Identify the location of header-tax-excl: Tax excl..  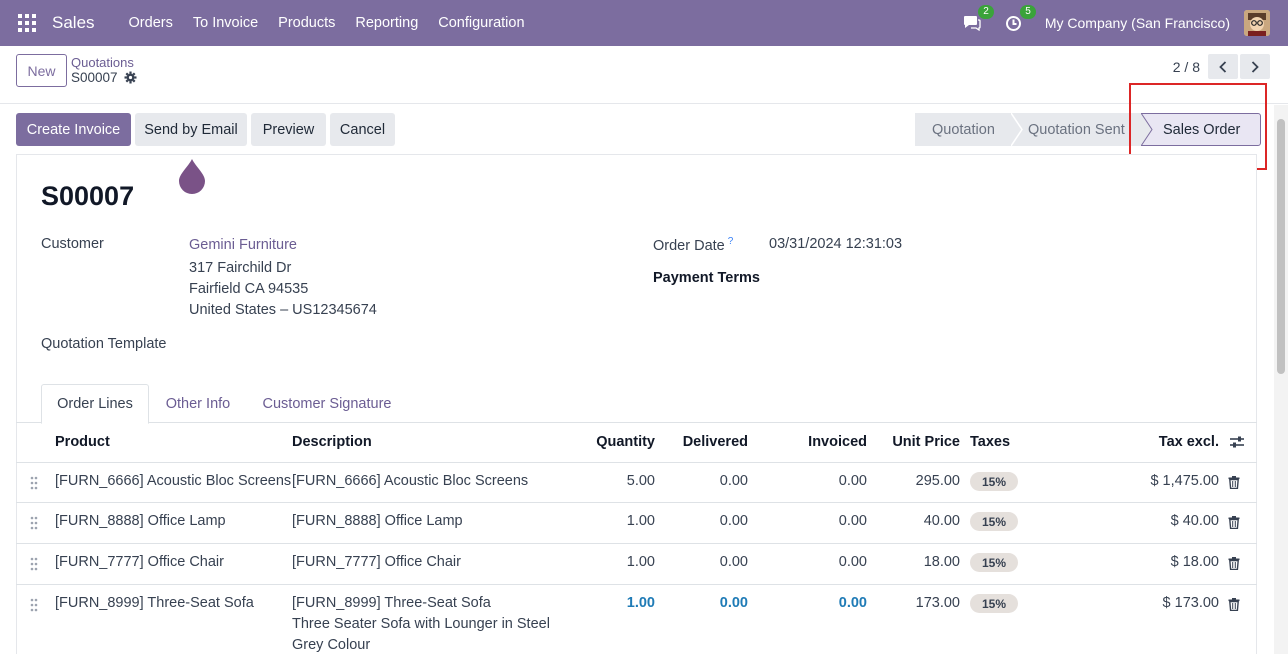
(1167, 442).